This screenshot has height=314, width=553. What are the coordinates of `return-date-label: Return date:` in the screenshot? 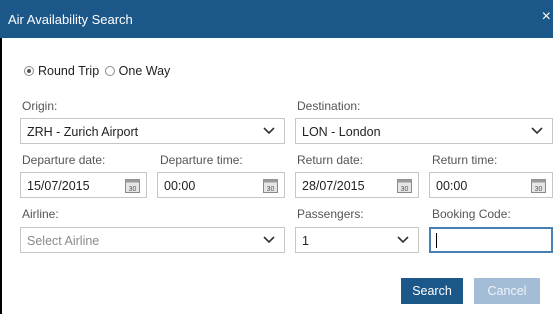 It's located at (330, 160).